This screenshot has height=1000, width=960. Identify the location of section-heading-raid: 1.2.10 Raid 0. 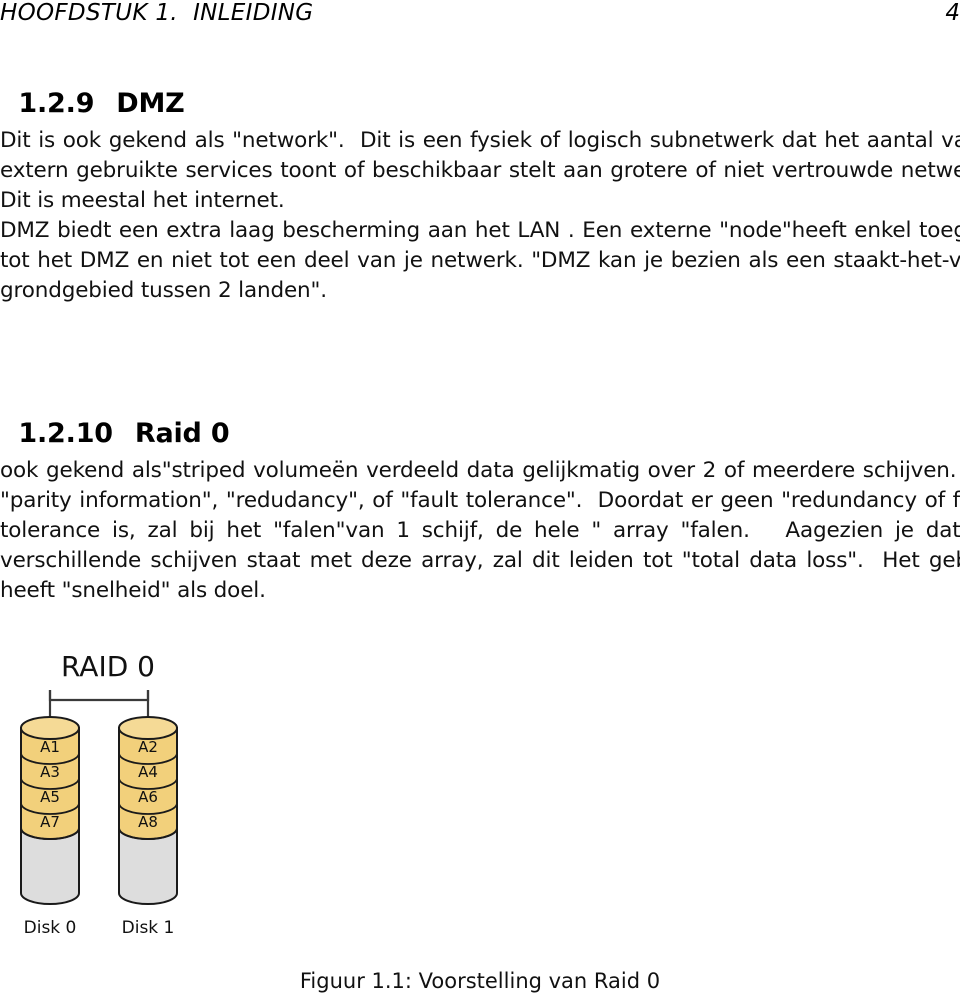
(114, 418).